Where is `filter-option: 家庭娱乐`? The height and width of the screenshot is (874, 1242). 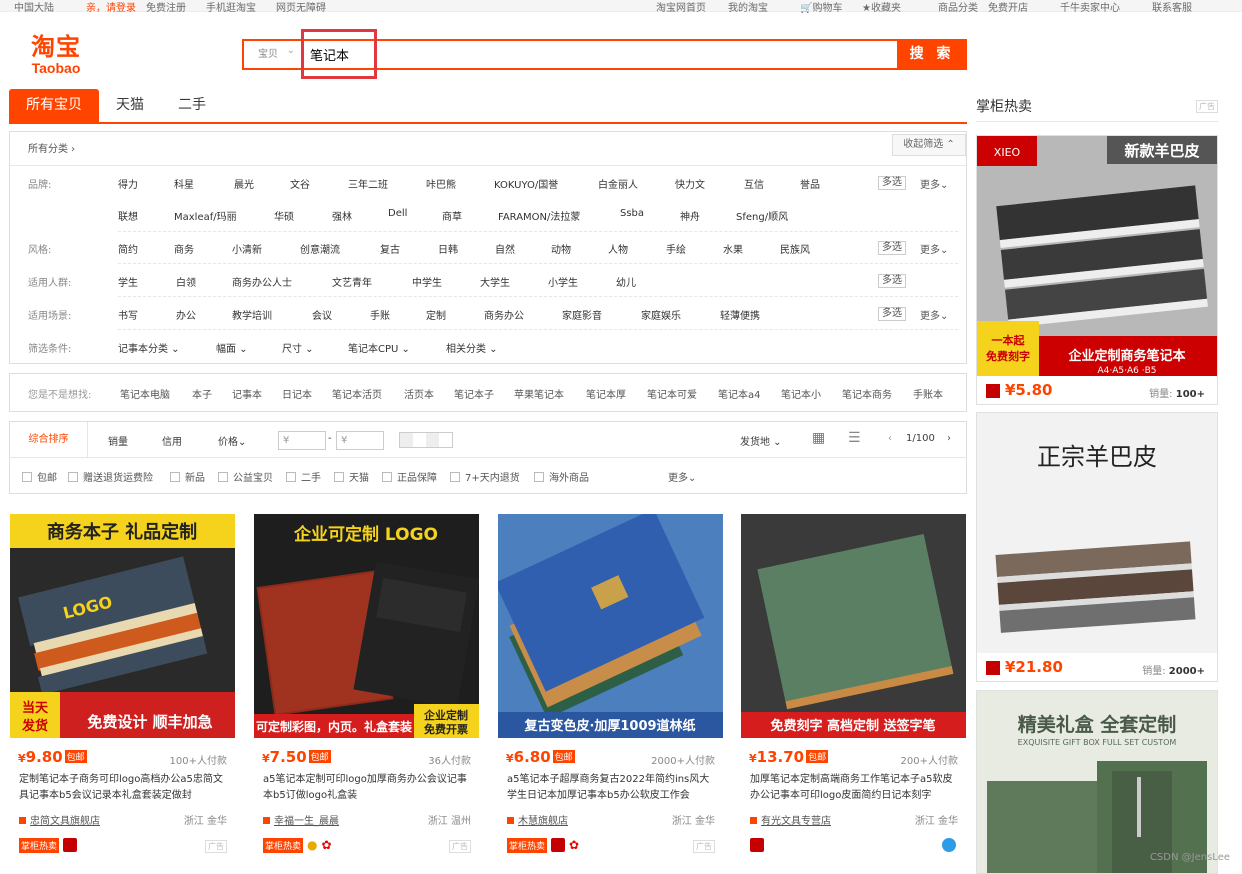
filter-option: 家庭娱乐 is located at coordinates (661, 314).